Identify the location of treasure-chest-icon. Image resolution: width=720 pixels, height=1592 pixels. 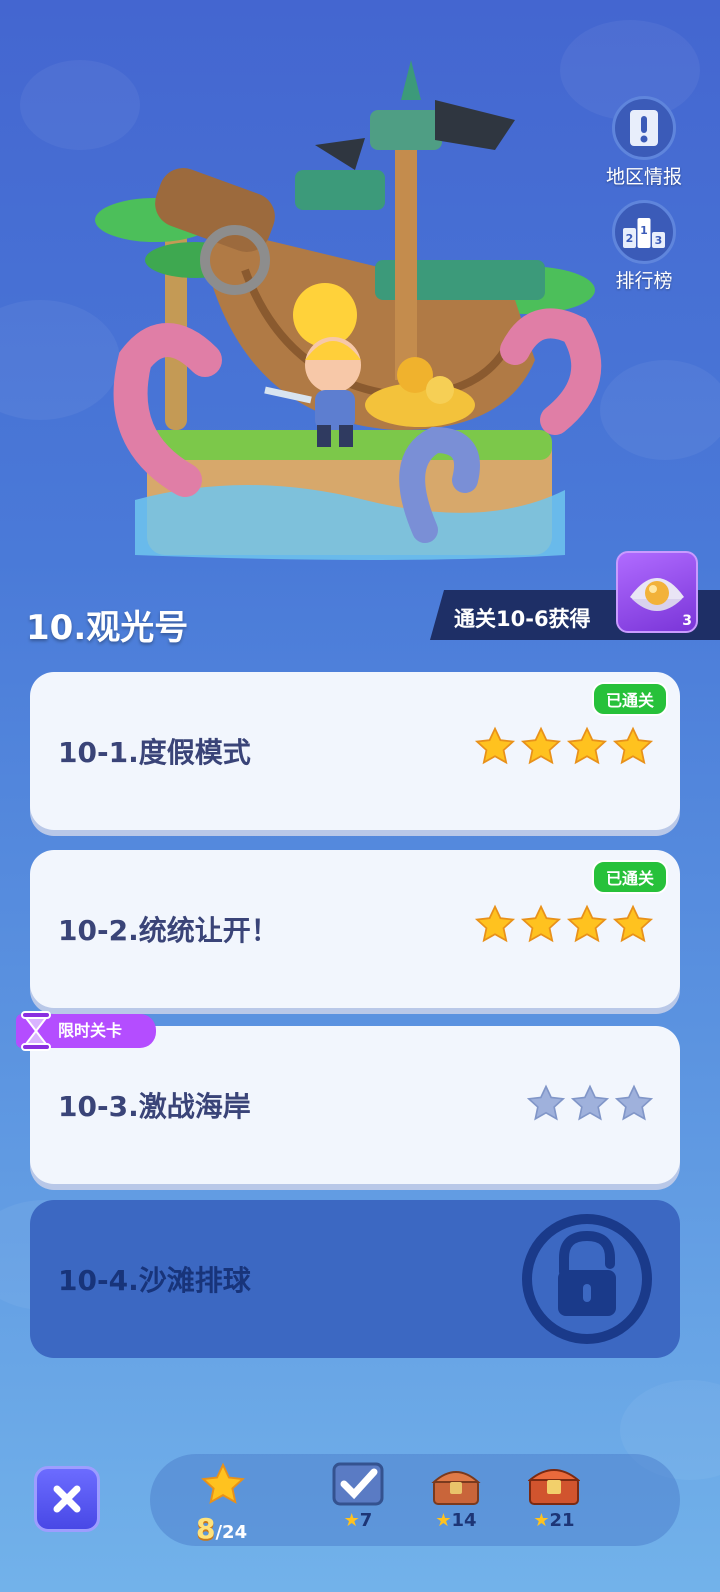
(456, 1488).